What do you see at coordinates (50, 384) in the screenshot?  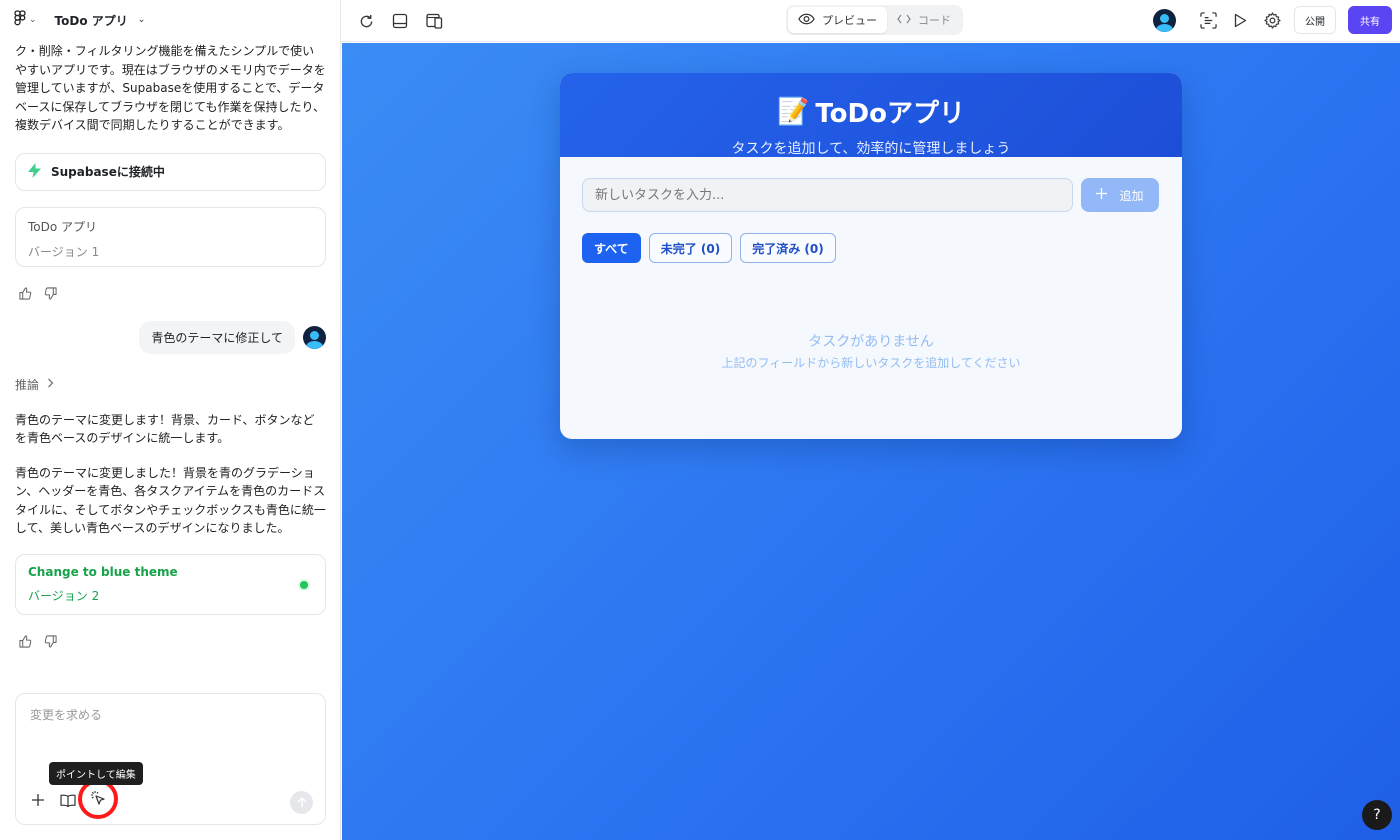 I see `chevron-right-icon` at bounding box center [50, 384].